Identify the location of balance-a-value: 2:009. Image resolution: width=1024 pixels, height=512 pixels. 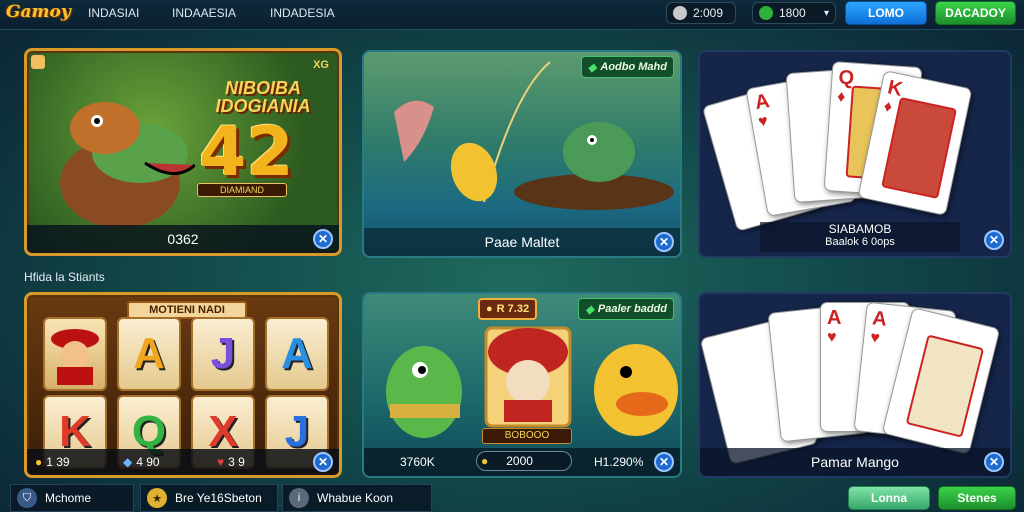
(708, 13).